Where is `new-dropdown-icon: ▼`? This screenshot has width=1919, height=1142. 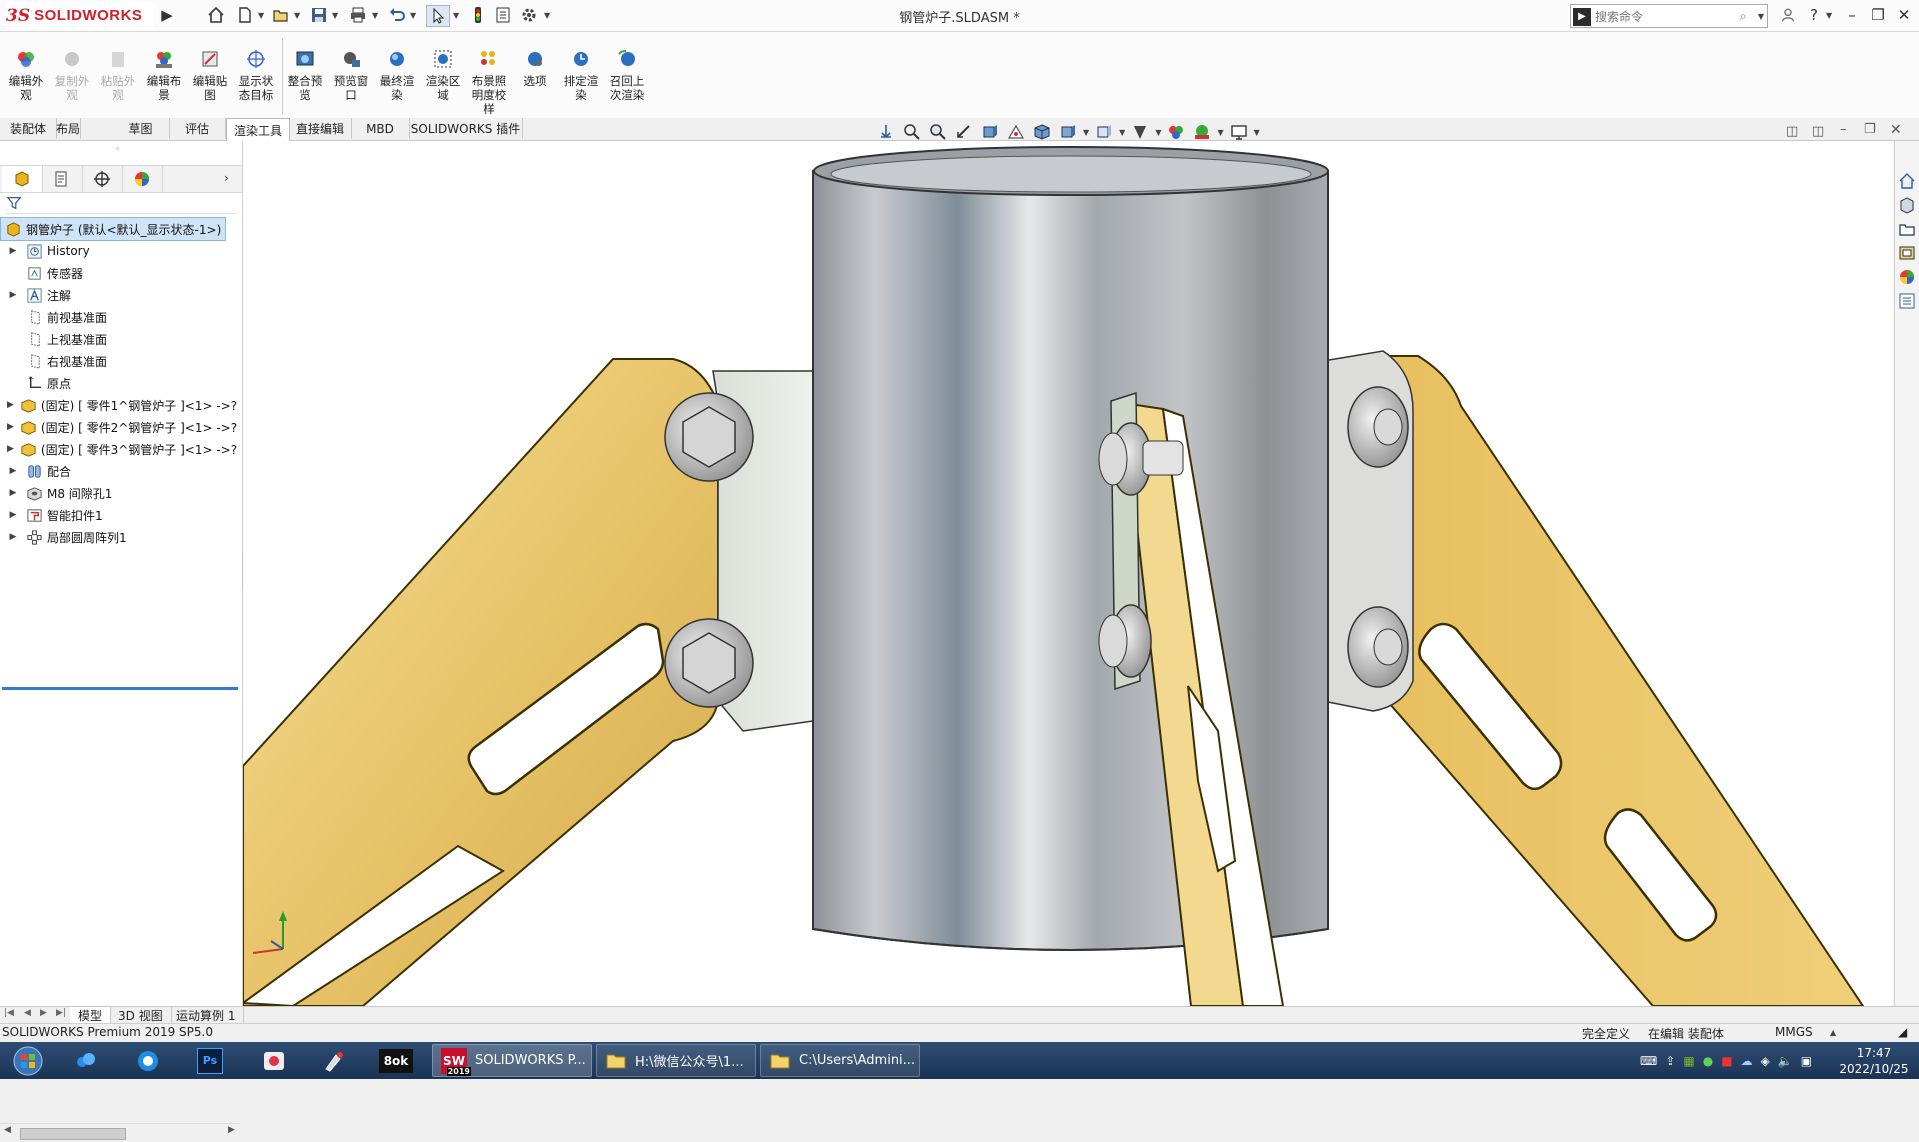
new-dropdown-icon: ▼ is located at coordinates (261, 15).